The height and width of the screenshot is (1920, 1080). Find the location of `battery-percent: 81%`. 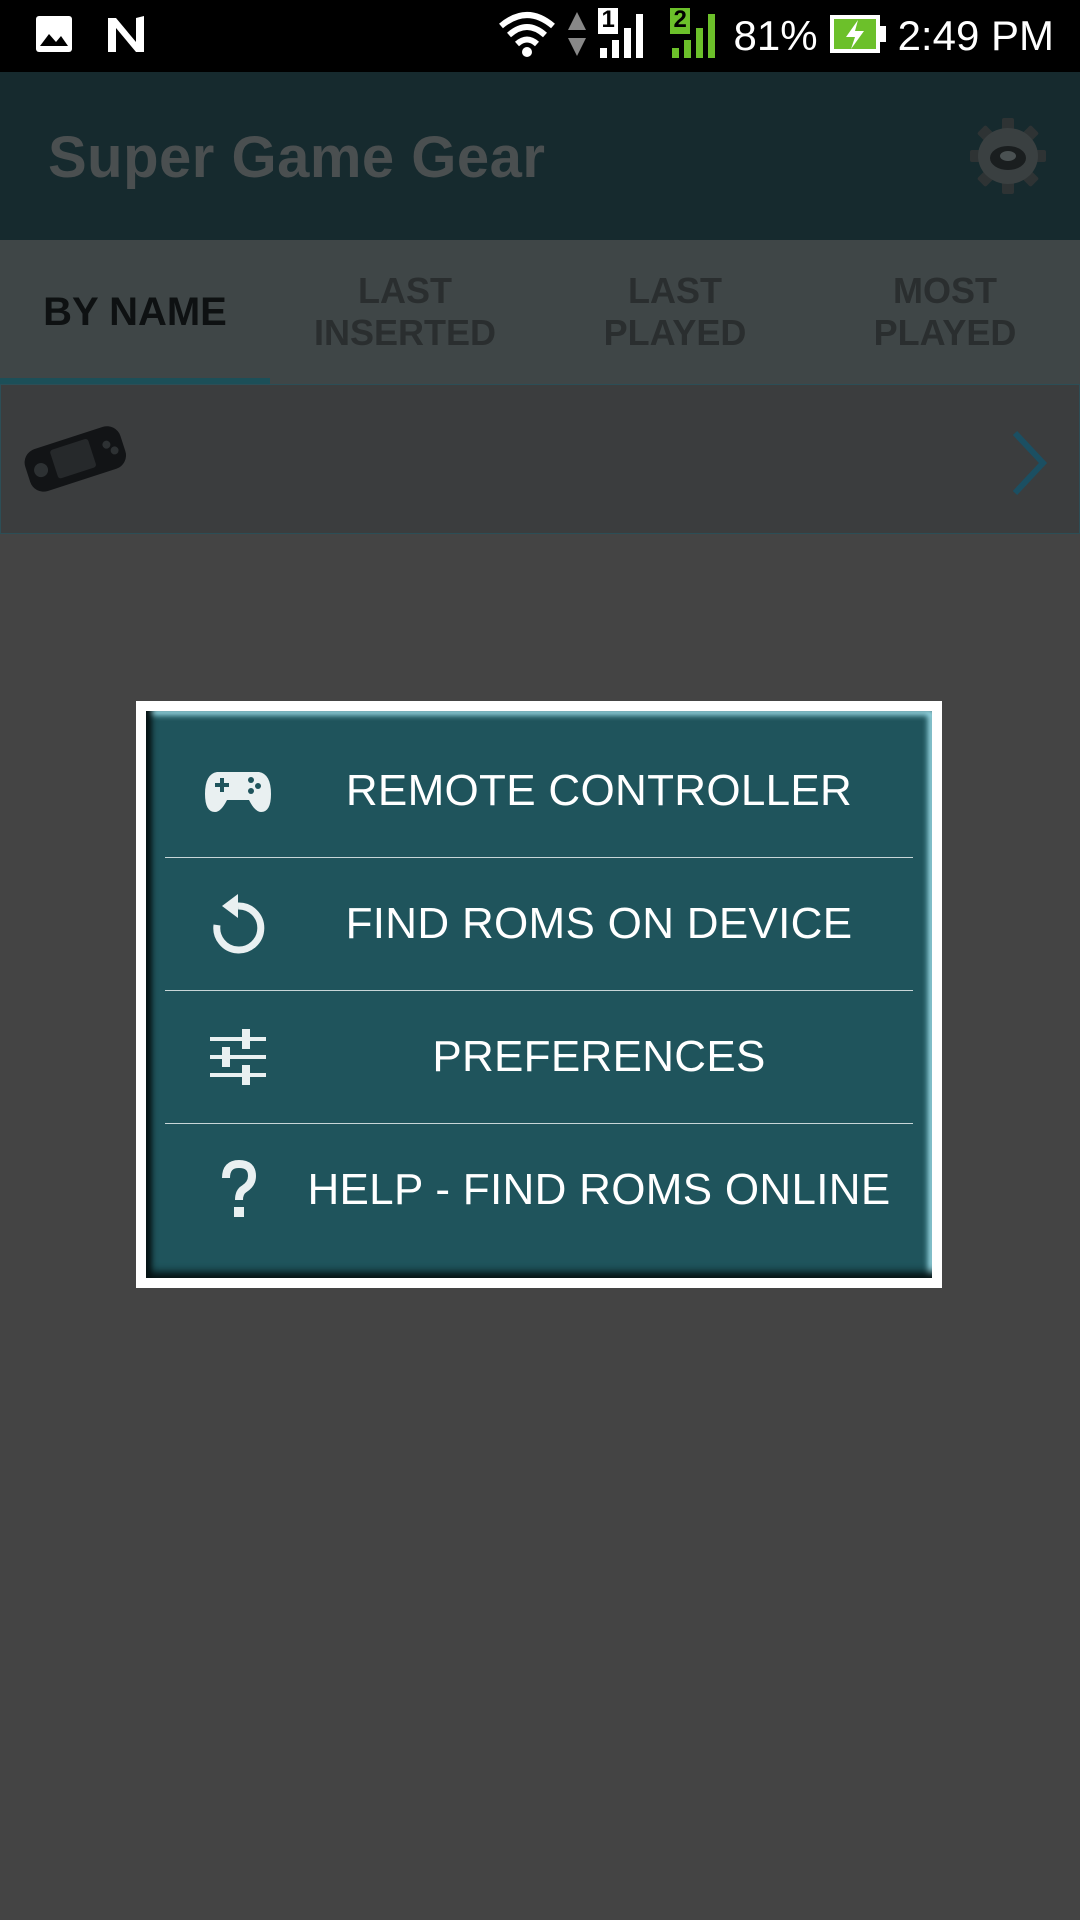

battery-percent: 81% is located at coordinates (775, 35).